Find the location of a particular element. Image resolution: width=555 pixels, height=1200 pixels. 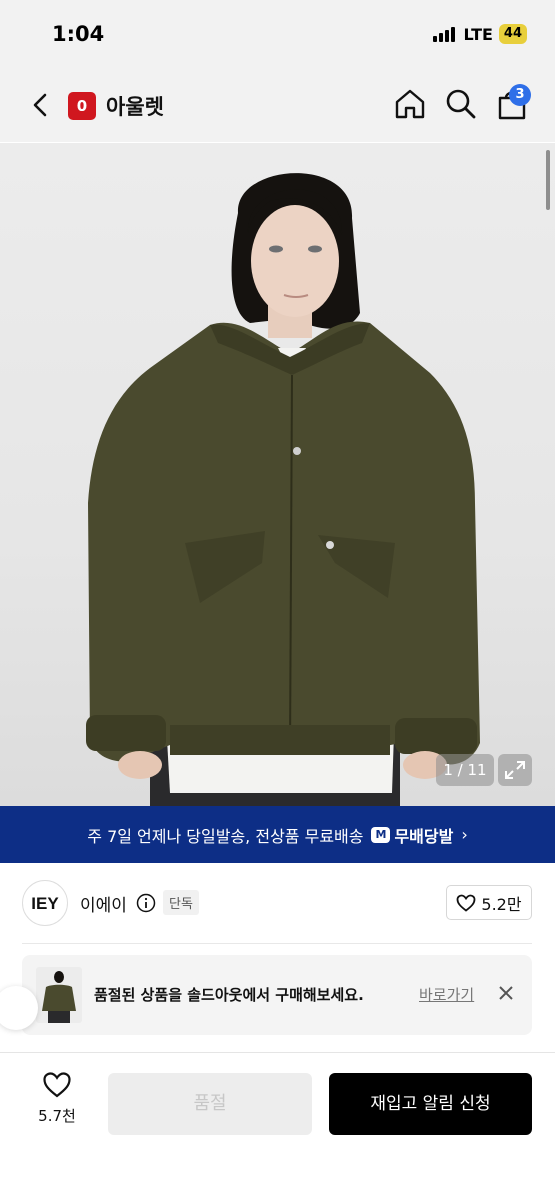

brand-like-button: 5.2만 is located at coordinates (489, 902).